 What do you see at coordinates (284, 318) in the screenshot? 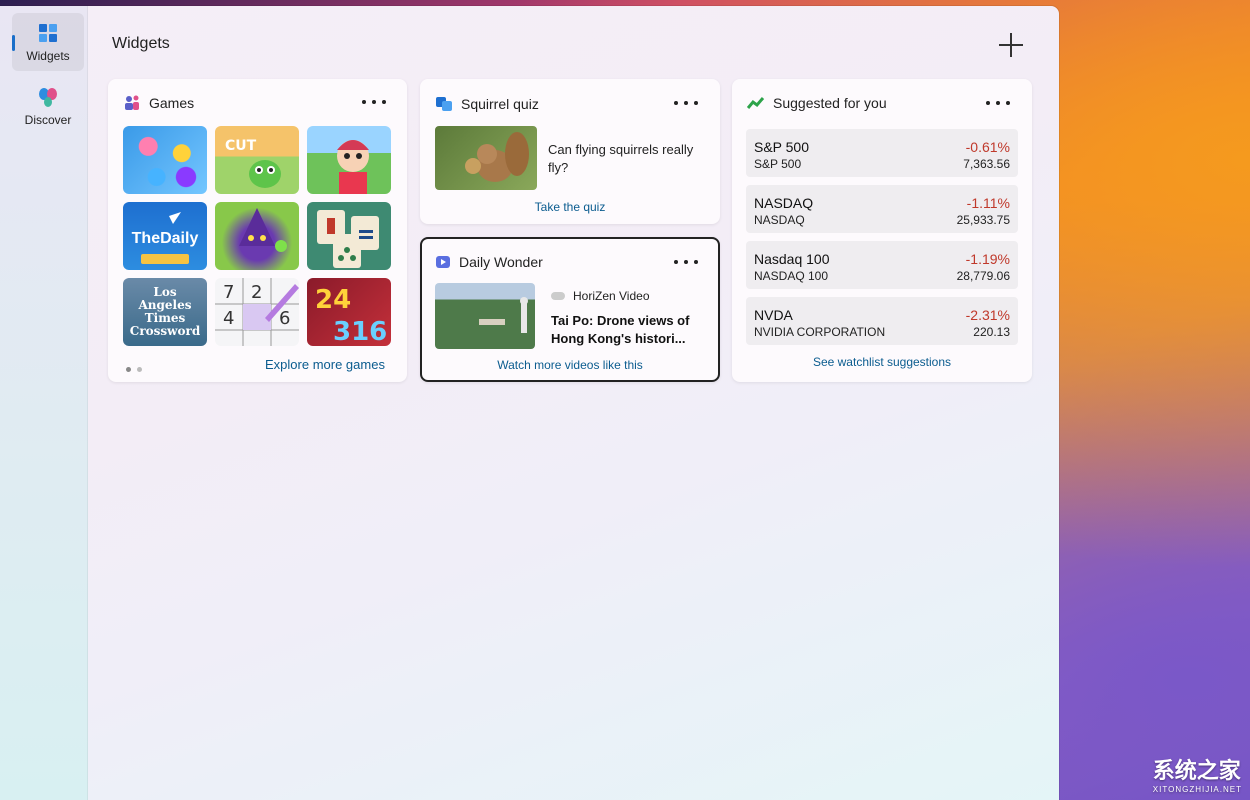
I see `svg-text: 6` at bounding box center [284, 318].